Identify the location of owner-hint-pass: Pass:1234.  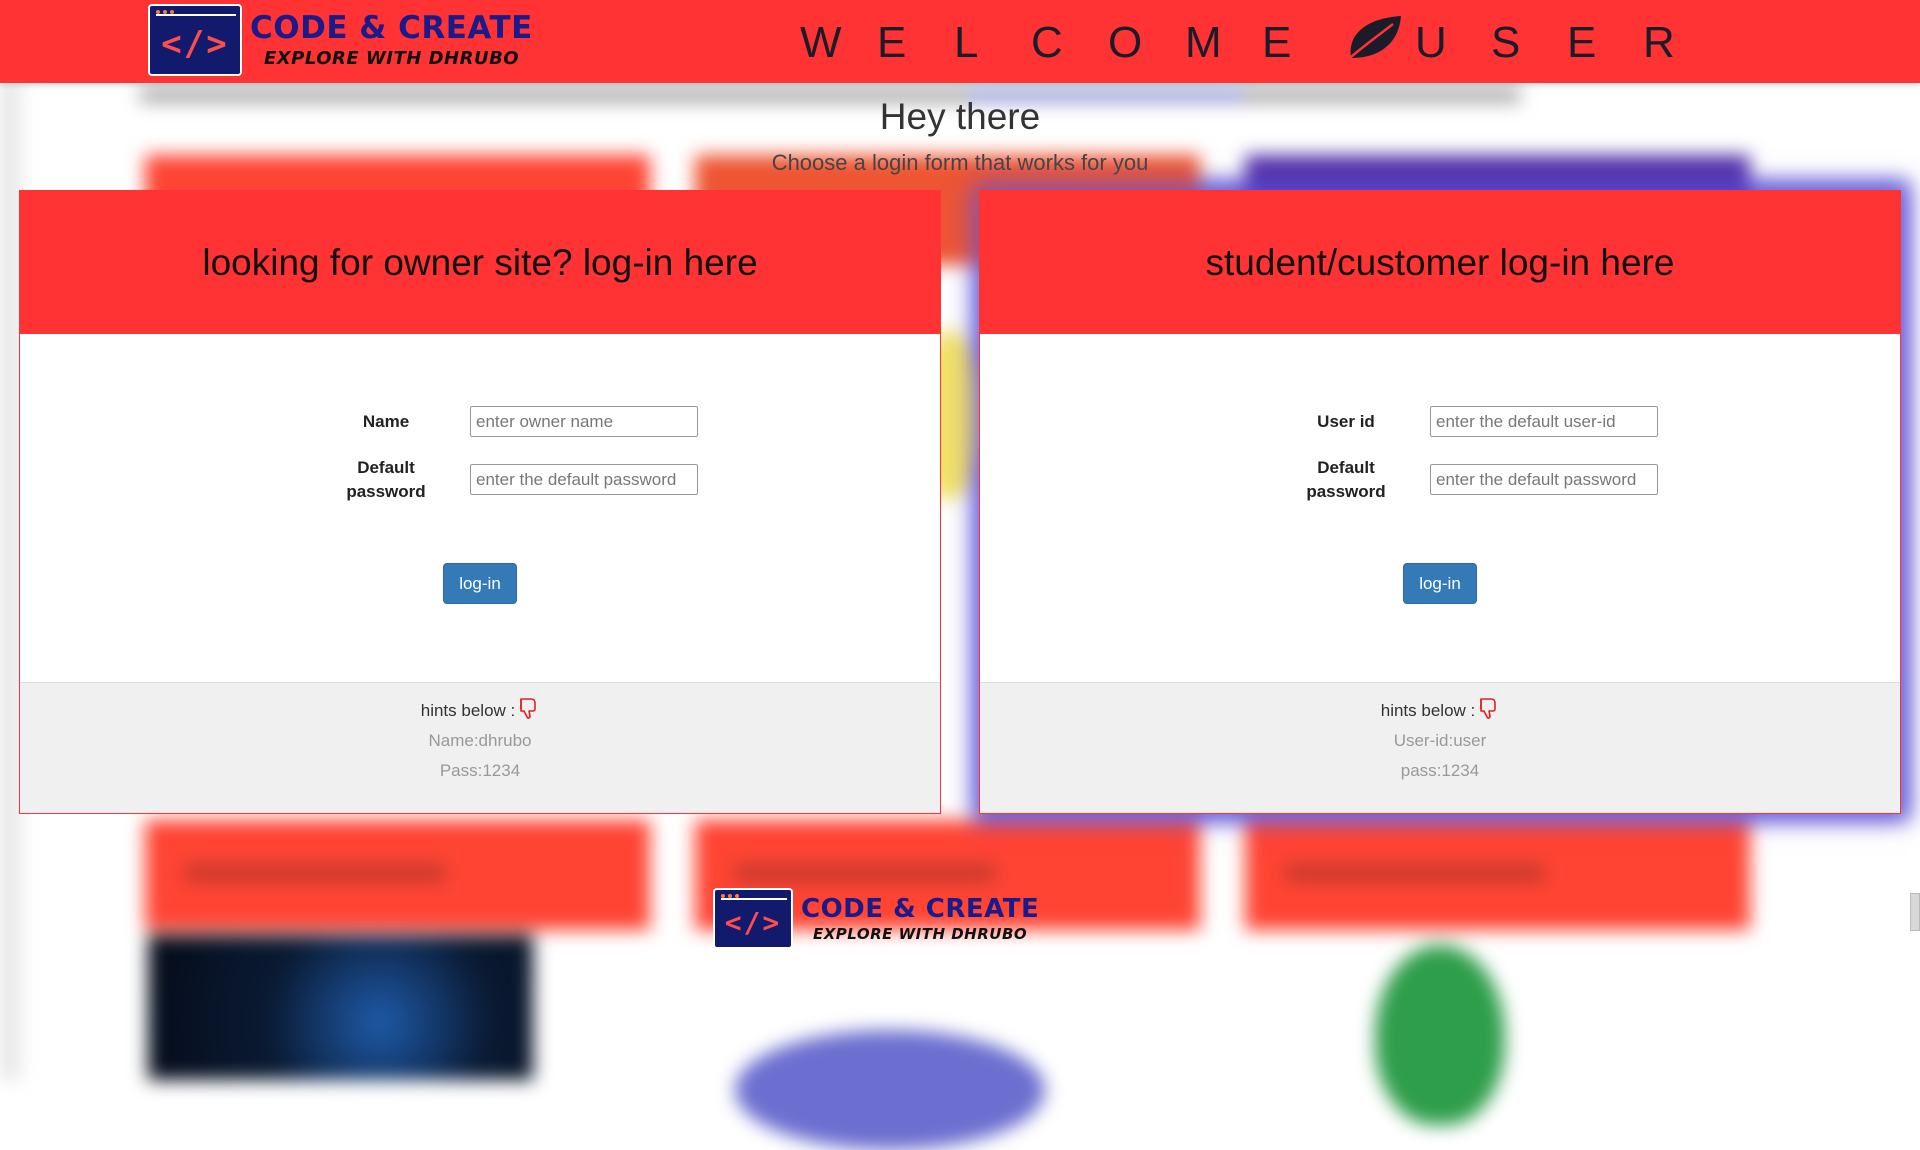
(480, 770).